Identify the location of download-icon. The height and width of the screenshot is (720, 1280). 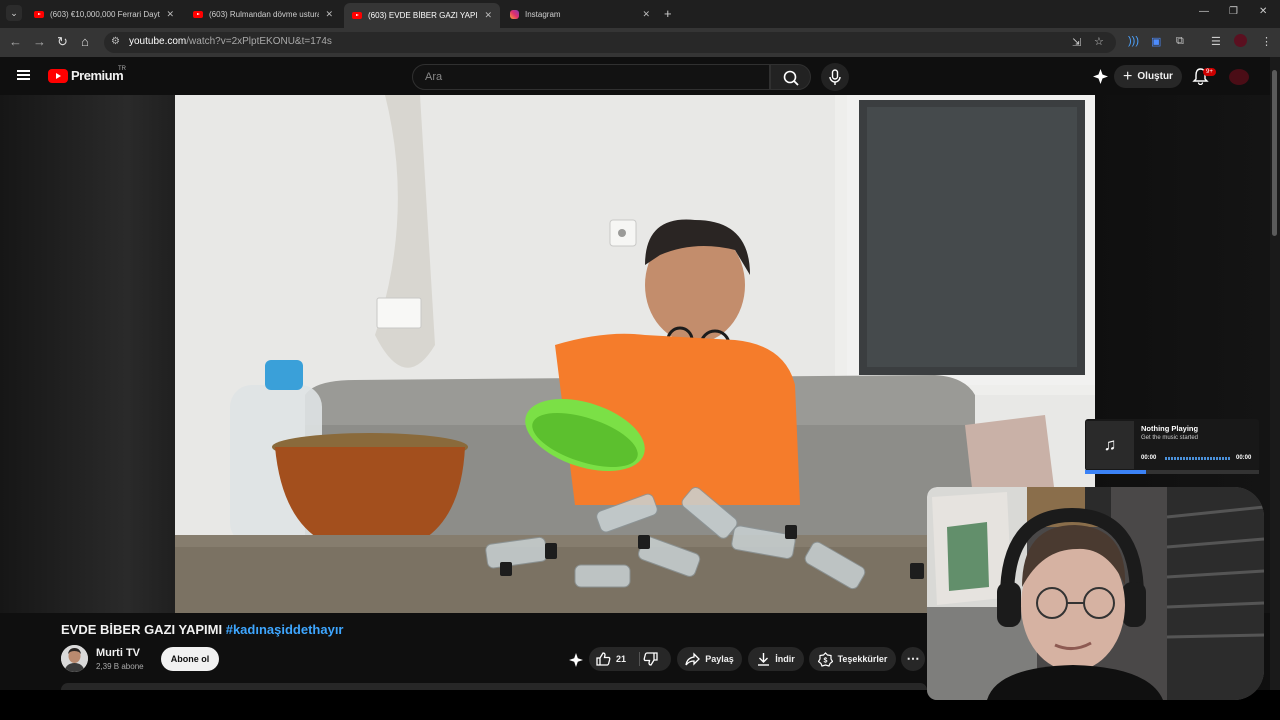
(764, 659).